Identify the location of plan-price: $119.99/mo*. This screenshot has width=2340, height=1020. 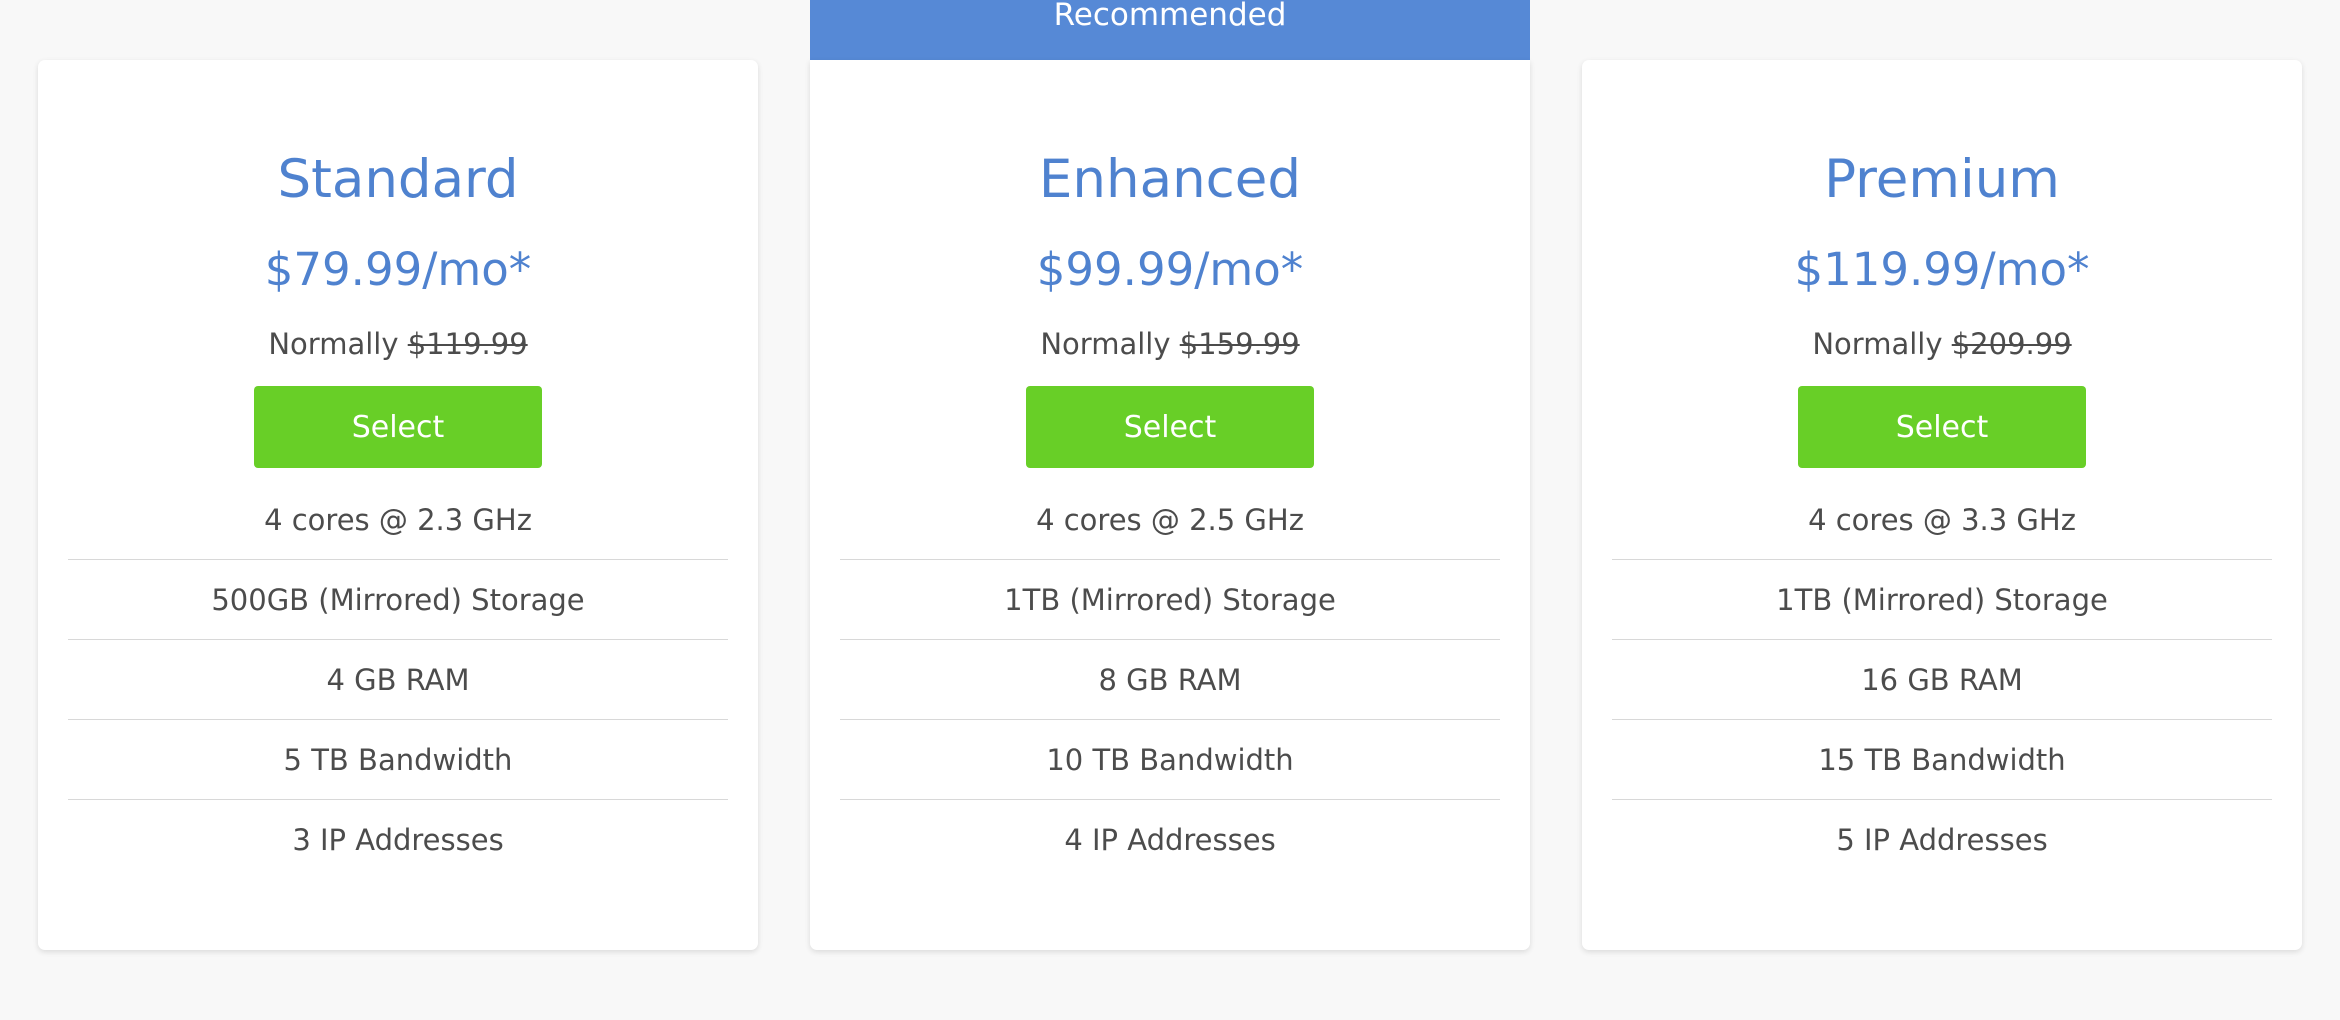
(1942, 269).